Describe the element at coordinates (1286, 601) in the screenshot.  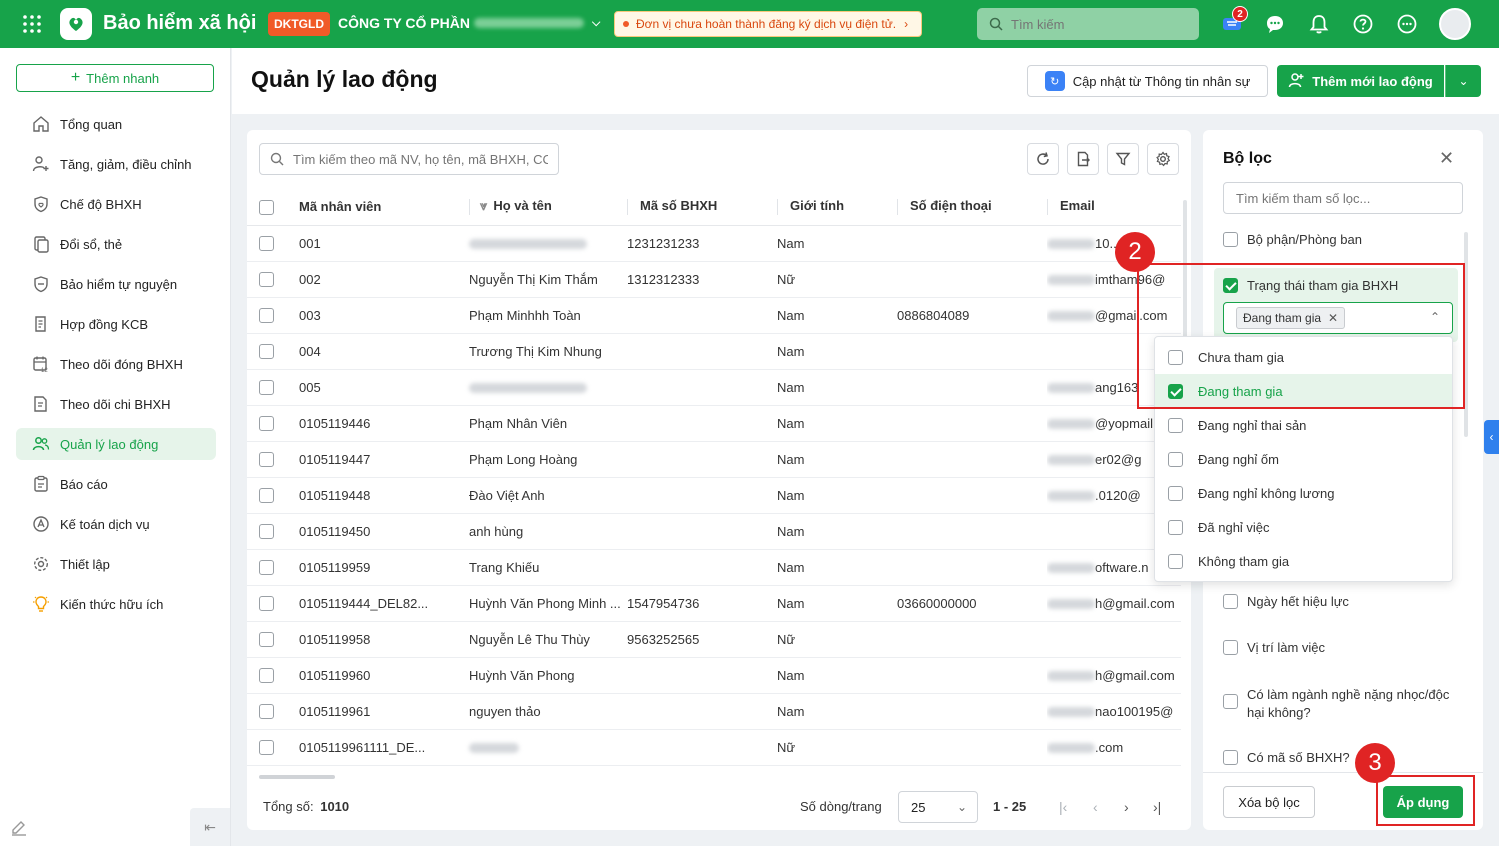
I see `filter-expiry-date: Ngày hết hiệu lực` at that location.